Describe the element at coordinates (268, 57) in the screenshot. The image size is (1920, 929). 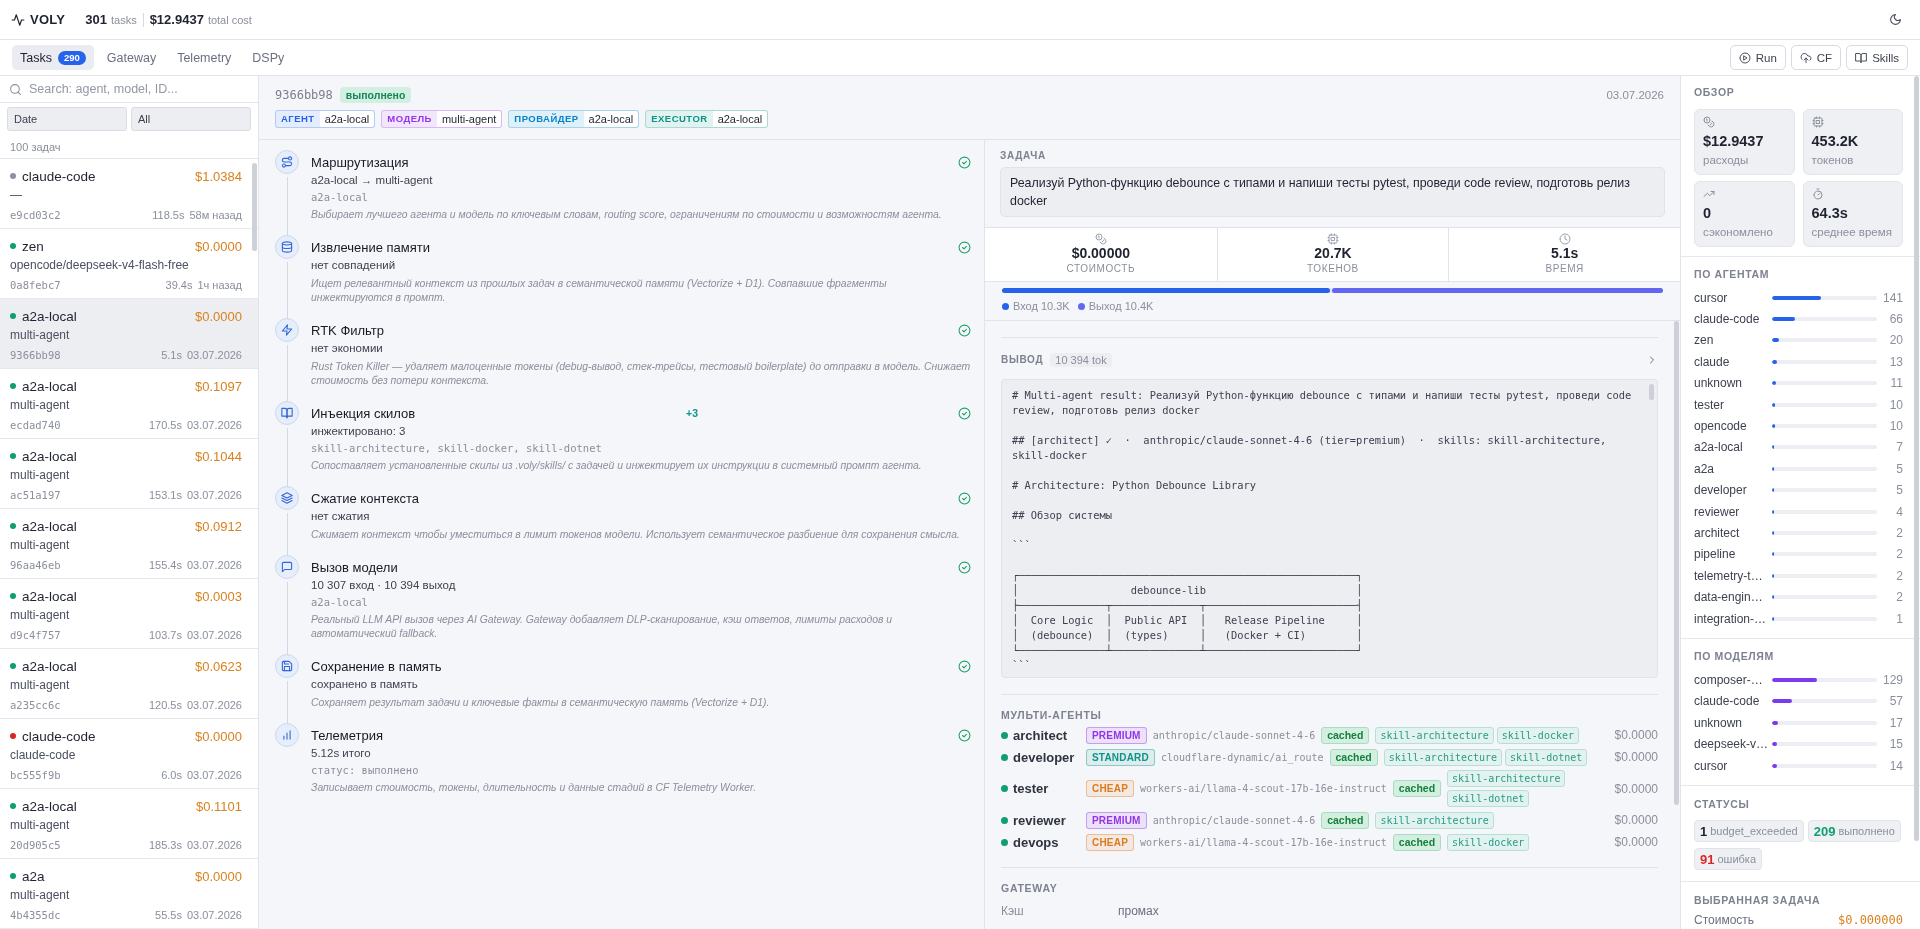
I see `nav-tab: DSPy` at that location.